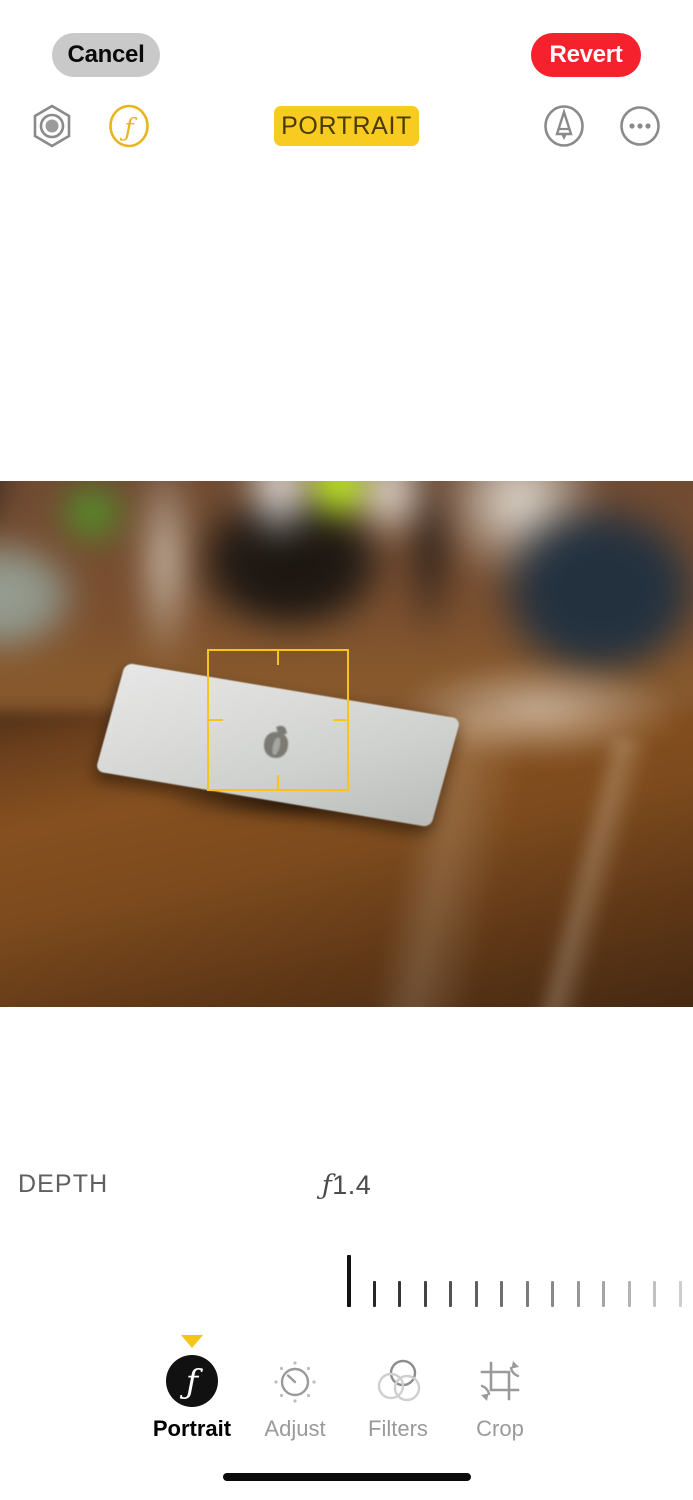 The height and width of the screenshot is (1500, 693). Describe the element at coordinates (640, 131) in the screenshot. I see `more-options-icon` at that location.